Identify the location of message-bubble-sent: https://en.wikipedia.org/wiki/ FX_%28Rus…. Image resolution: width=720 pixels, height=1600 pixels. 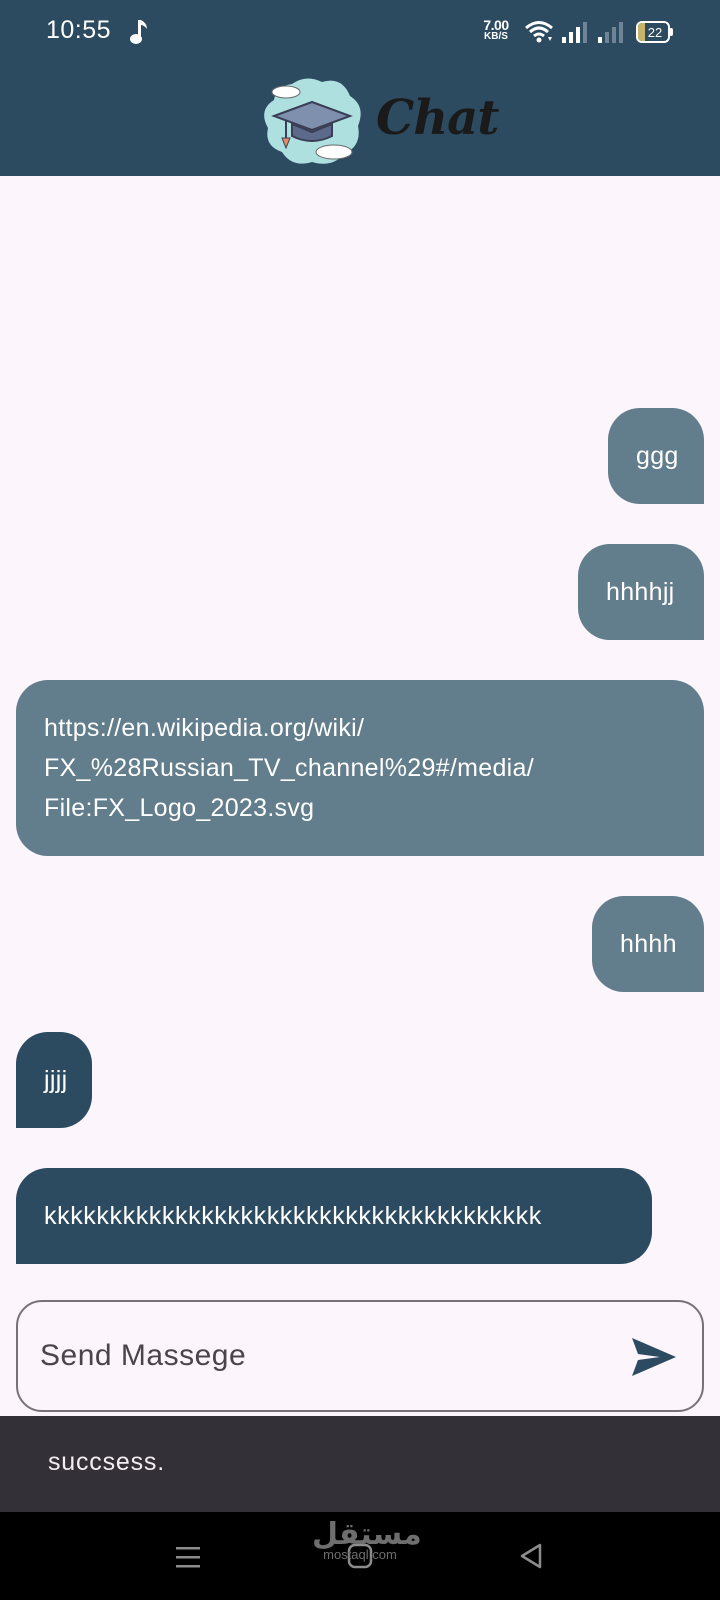
(360, 768).